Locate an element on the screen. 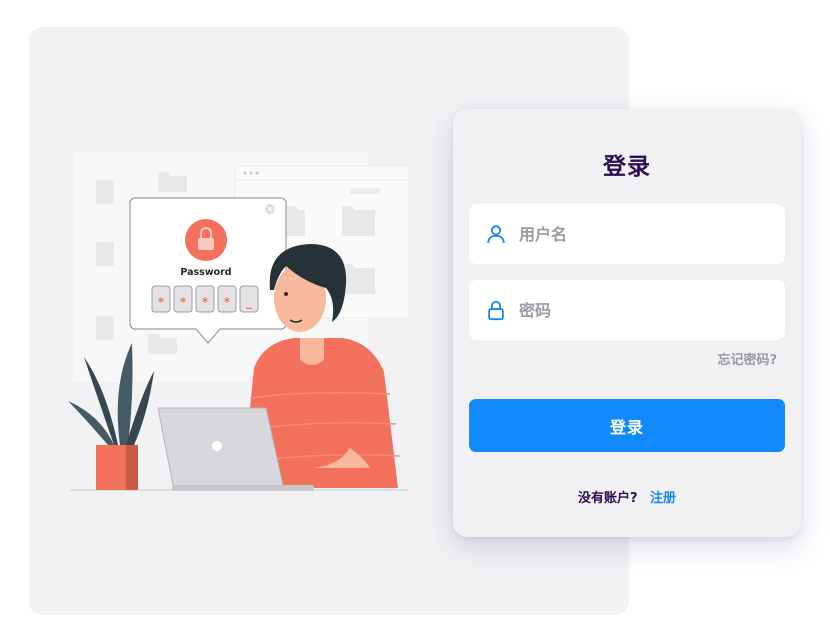 The image size is (830, 640). password-label: Password is located at coordinates (205, 272).